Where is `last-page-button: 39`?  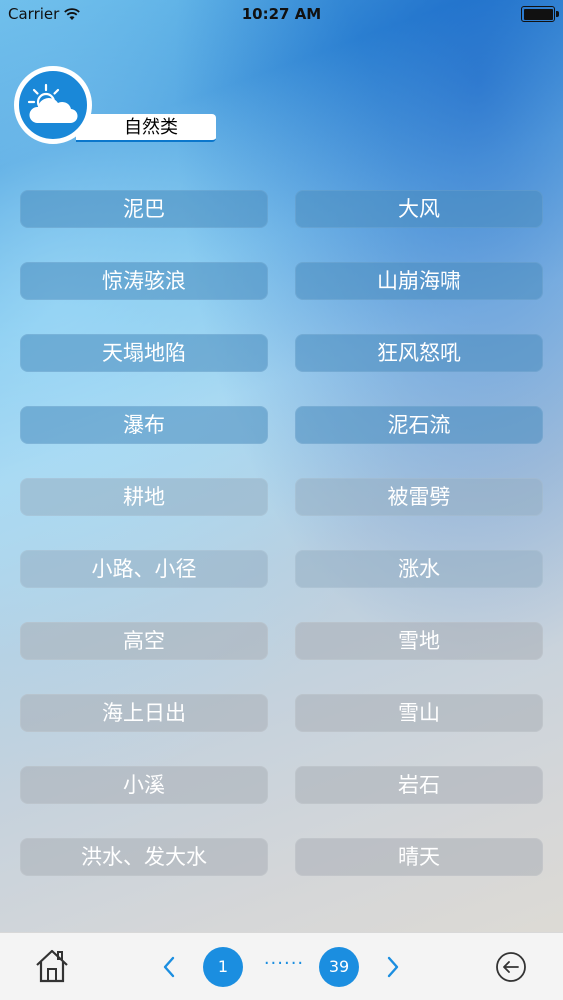
last-page-button: 39 is located at coordinates (339, 967).